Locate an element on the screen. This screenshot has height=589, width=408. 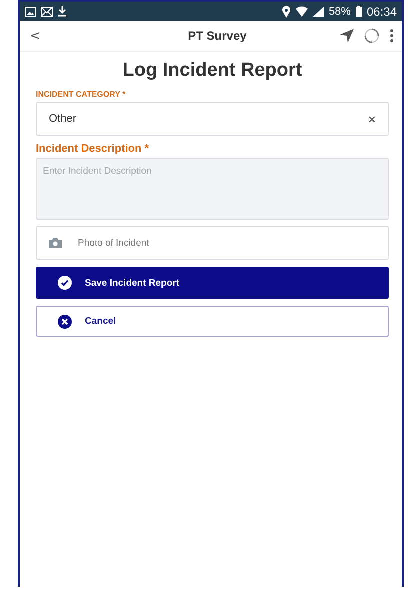
app-title: PT Survey is located at coordinates (217, 36).